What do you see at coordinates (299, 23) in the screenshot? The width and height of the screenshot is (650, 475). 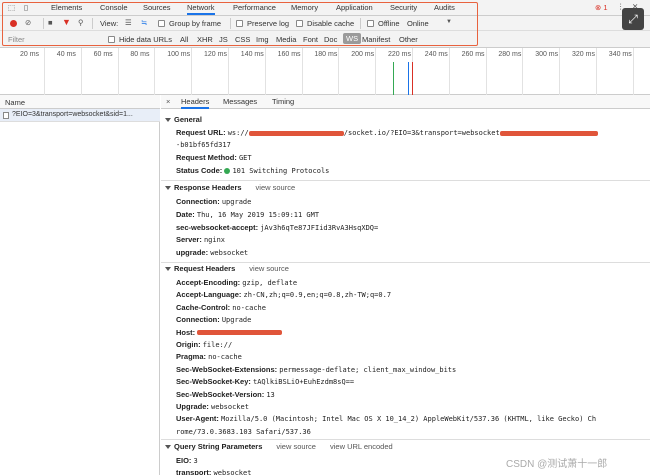 I see `disable-cache-checkbox` at bounding box center [299, 23].